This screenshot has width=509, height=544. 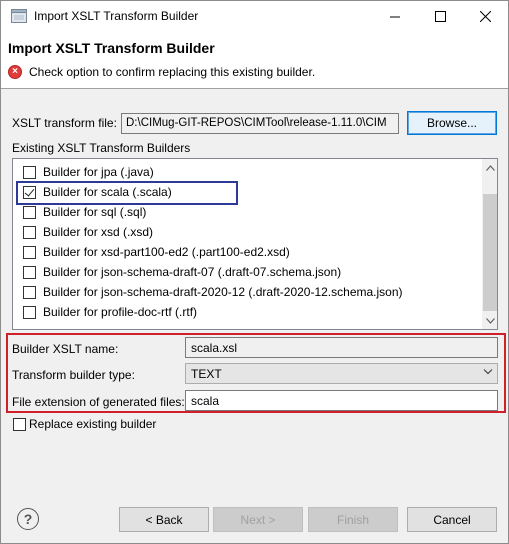 What do you see at coordinates (490, 252) in the screenshot?
I see `scroll-thumb` at bounding box center [490, 252].